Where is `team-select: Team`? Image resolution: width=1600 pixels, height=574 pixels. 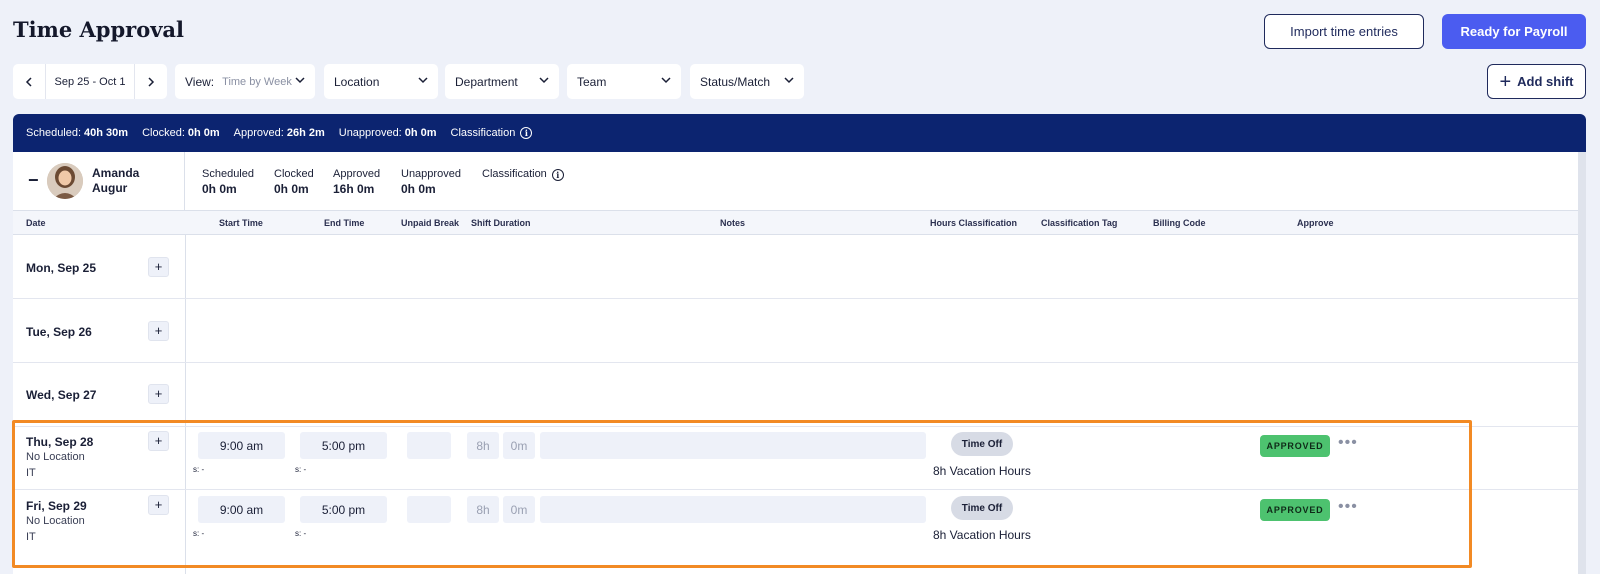 team-select: Team is located at coordinates (624, 81).